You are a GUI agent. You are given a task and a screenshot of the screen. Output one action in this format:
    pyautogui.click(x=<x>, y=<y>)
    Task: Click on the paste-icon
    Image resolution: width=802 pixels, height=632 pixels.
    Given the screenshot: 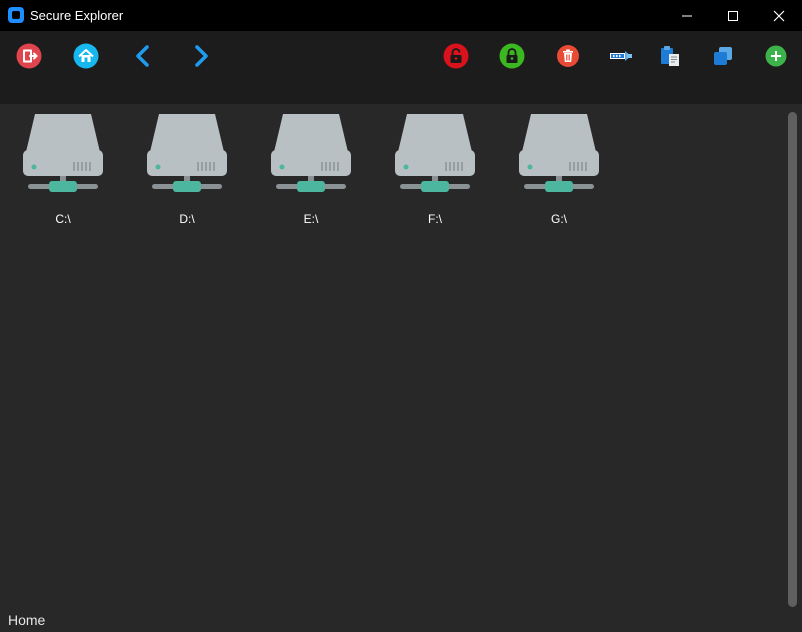 What is the action you would take?
    pyautogui.click(x=670, y=56)
    